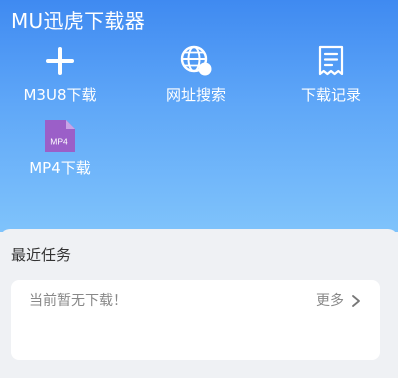 Image resolution: width=398 pixels, height=378 pixels. What do you see at coordinates (78, 21) in the screenshot?
I see `app-title: MU迅虎下载器` at bounding box center [78, 21].